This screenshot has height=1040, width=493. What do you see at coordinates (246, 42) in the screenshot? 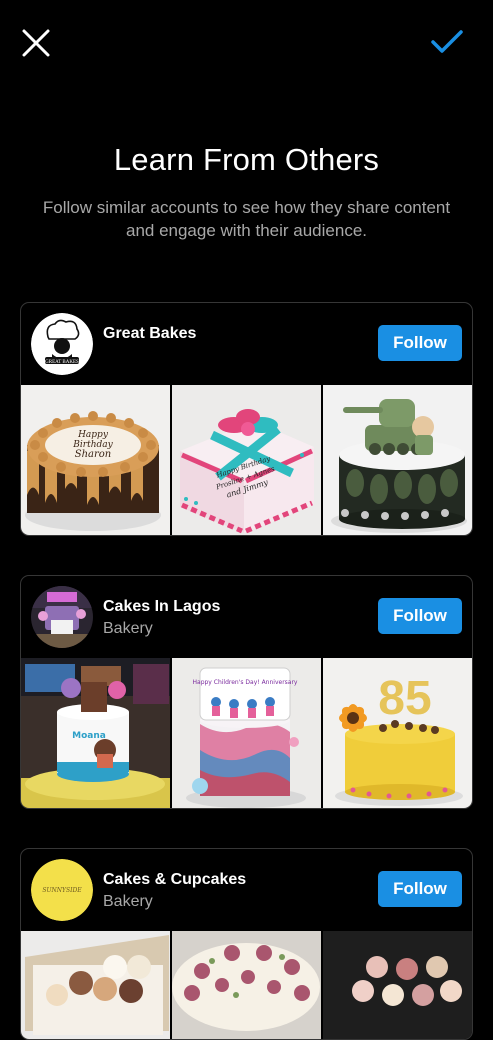
I see `top-bar` at bounding box center [246, 42].